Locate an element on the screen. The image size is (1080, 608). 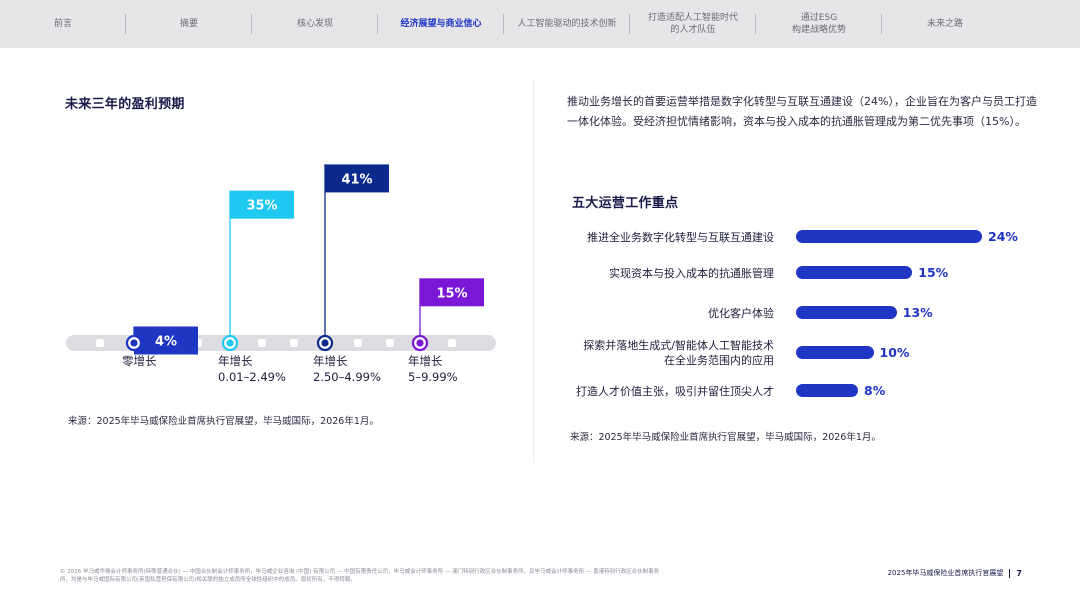
priority-row-digital: 推进全业务数字化转型与互联互通建设 24% is located at coordinates (800, 237).